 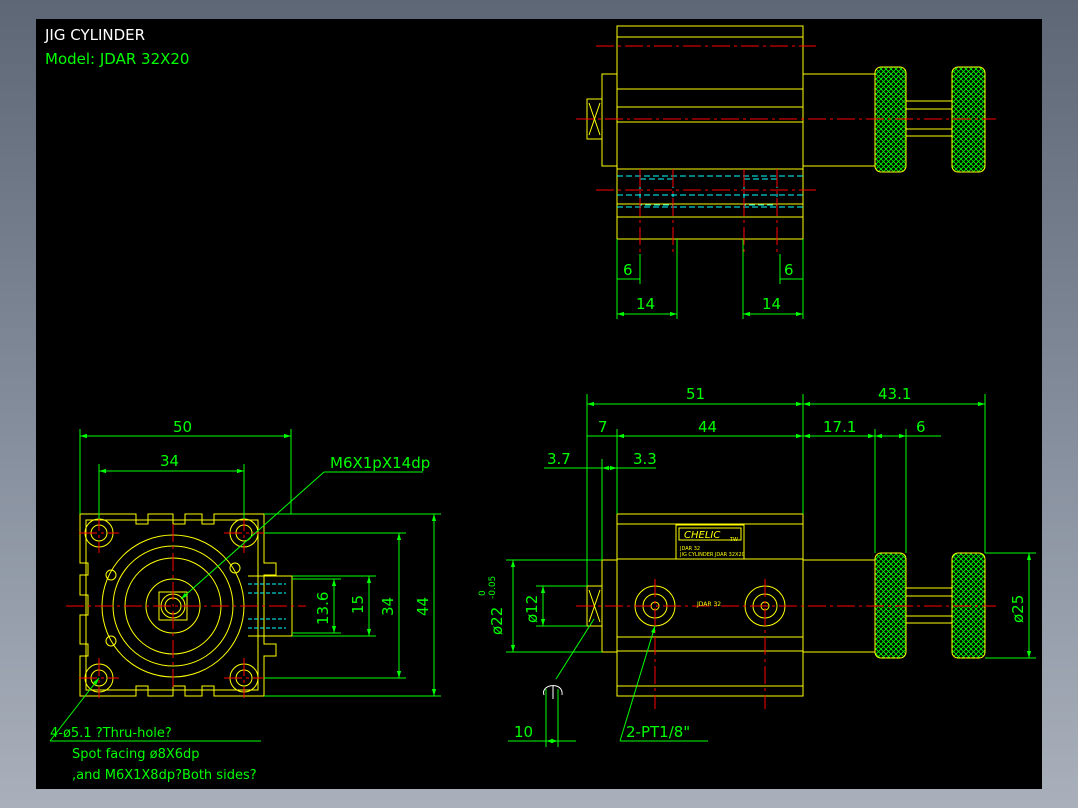 I want to click on top-view-port-fitting, so click(x=609, y=120).